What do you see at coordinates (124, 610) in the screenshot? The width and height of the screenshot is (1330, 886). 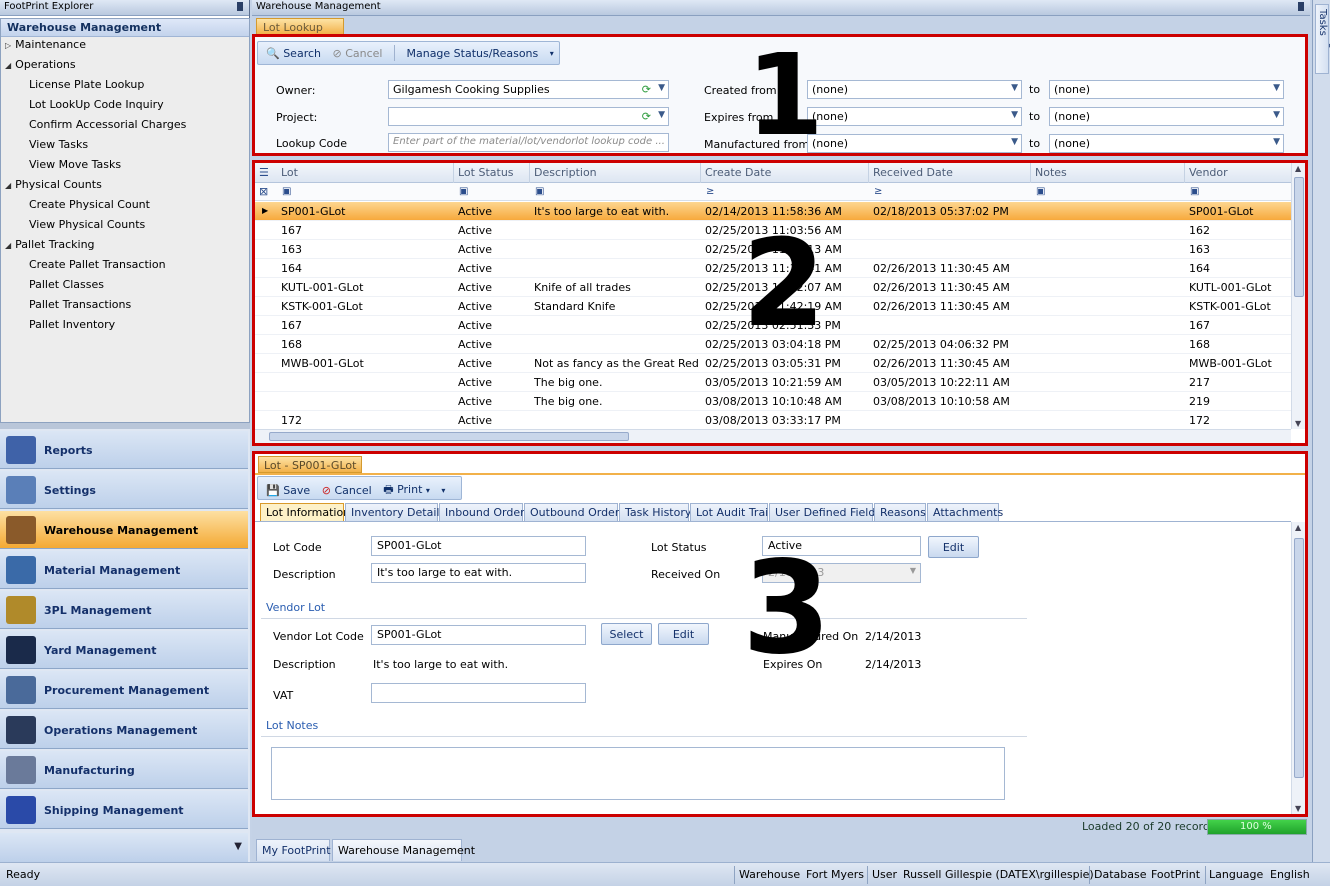 I see `nav-3pl-management: 3PL Management` at bounding box center [124, 610].